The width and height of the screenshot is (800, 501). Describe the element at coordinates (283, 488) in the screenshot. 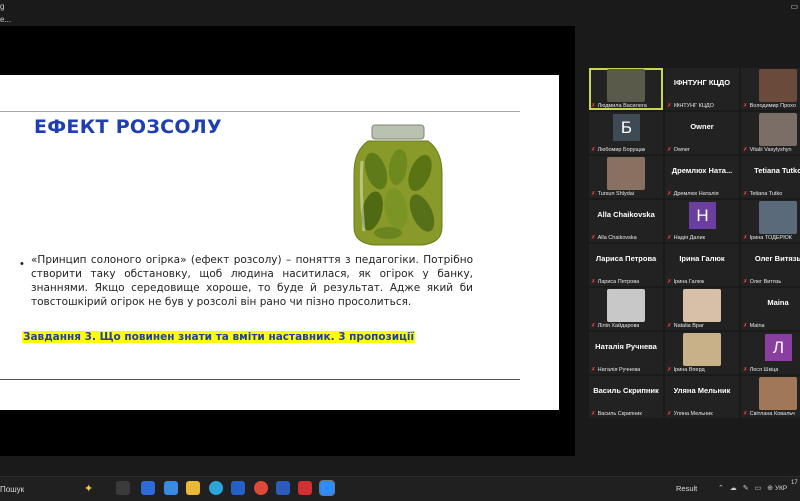

I see `word-icon` at that location.